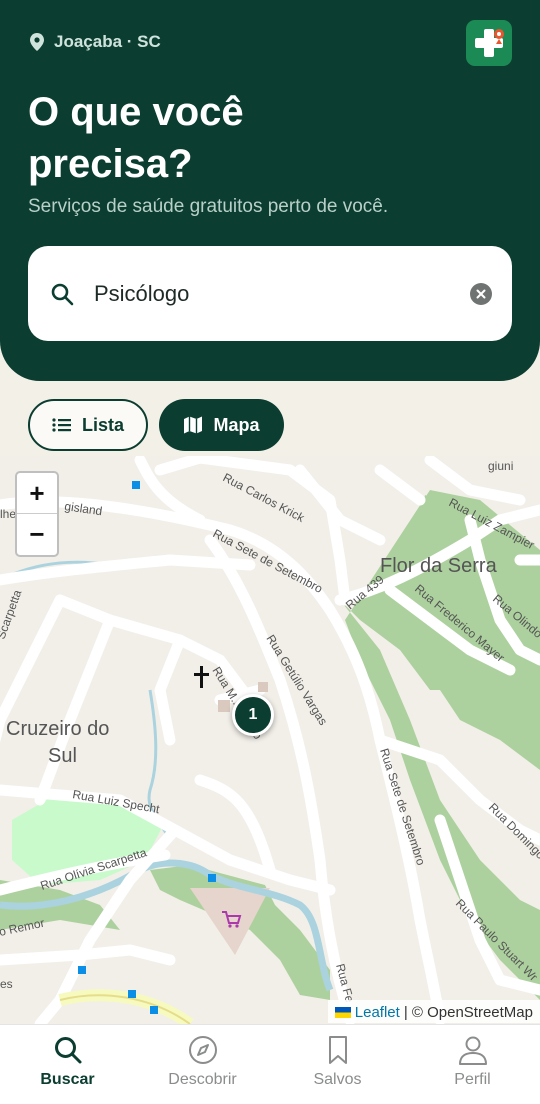  I want to click on map-label-lhe: lhe, so click(8, 514).